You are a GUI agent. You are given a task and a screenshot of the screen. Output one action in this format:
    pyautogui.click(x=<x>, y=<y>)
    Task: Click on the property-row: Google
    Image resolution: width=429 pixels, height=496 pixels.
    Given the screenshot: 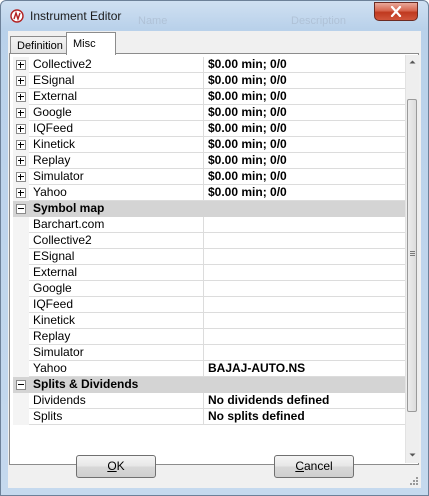 What is the action you would take?
    pyautogui.click(x=209, y=289)
    